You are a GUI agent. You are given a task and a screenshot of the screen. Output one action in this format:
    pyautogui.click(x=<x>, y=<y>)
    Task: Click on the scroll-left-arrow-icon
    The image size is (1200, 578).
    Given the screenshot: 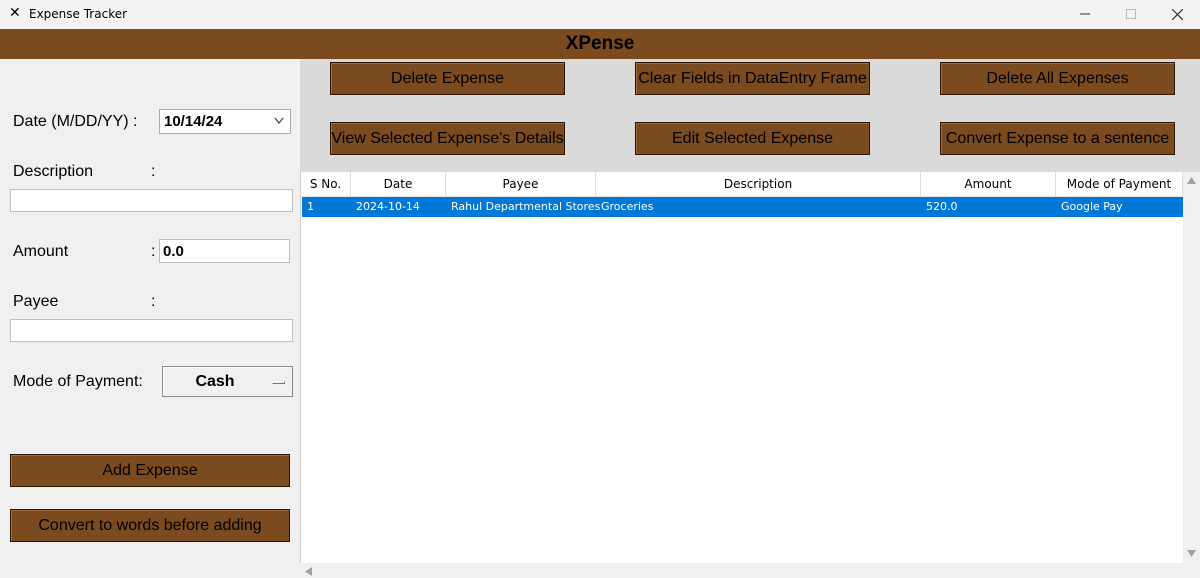 What is the action you would take?
    pyautogui.click(x=308, y=571)
    